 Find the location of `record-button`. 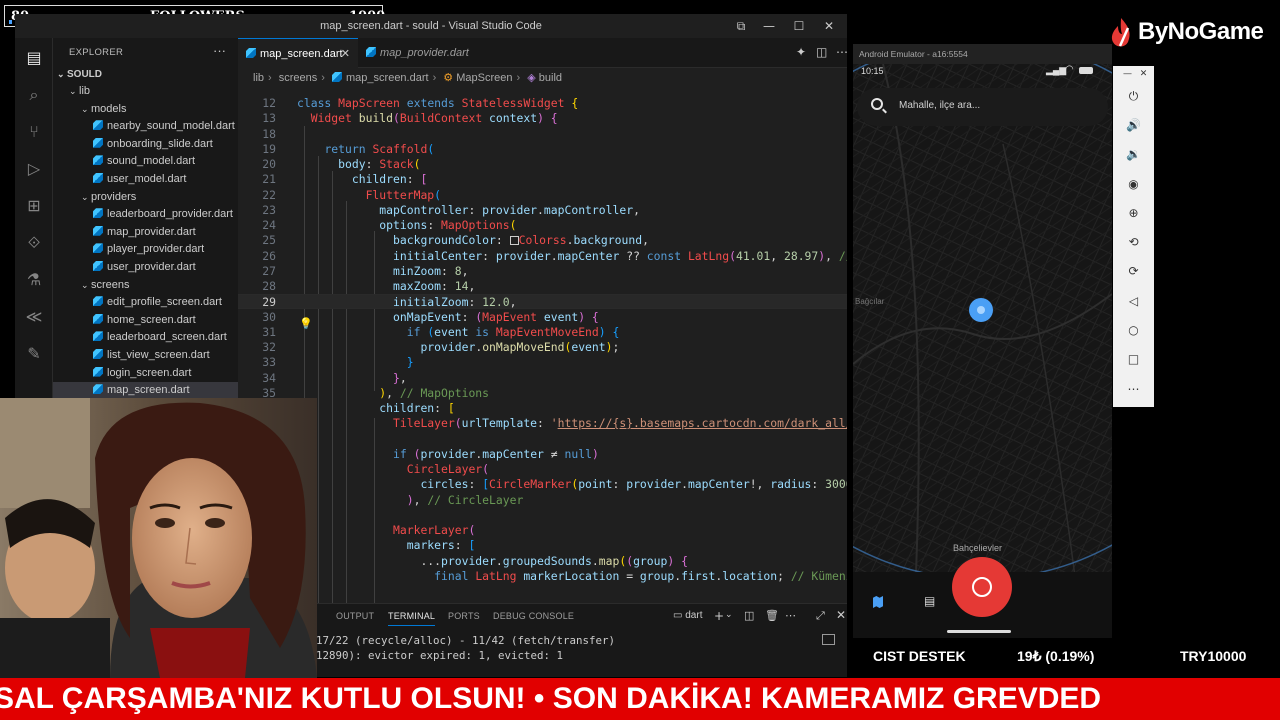

record-button is located at coordinates (982, 587).